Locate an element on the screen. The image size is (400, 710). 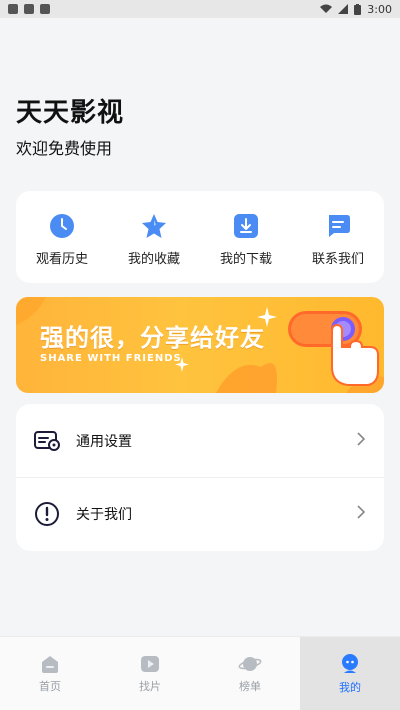
planet-icon is located at coordinates (250, 663).